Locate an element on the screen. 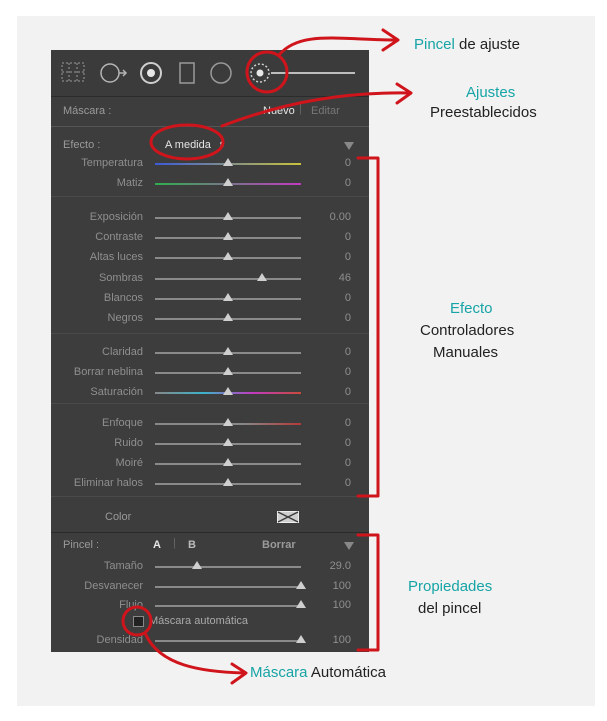 The height and width of the screenshot is (721, 607). annotation-brush: Pincel de ajuste is located at coordinates (467, 44).